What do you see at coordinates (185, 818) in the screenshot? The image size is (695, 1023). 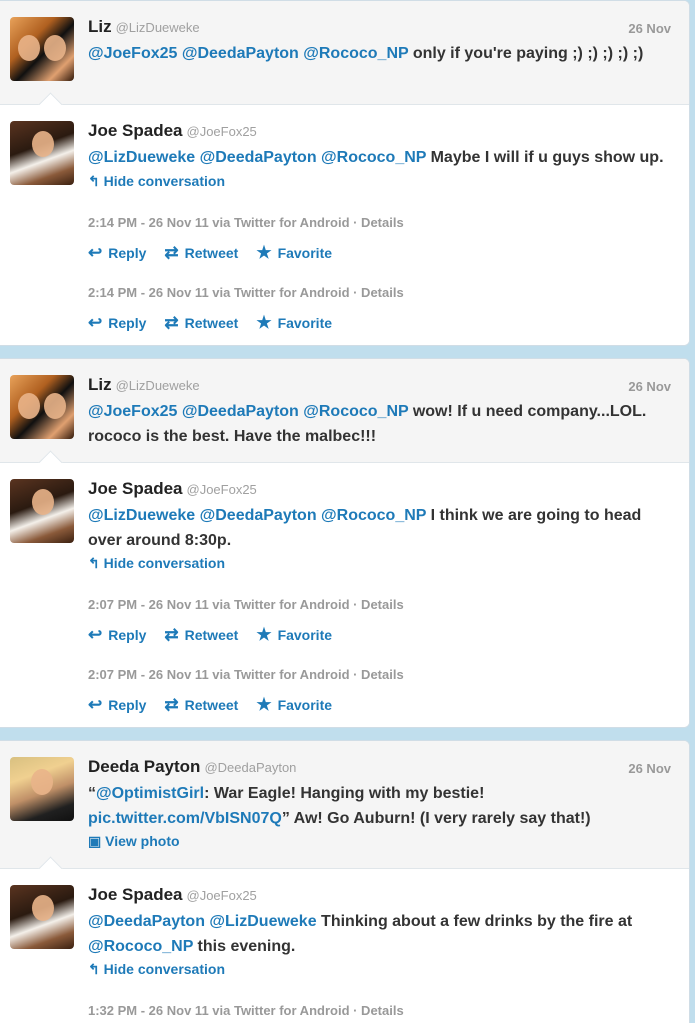 I see `photo-url-link: pic.twitter.com/VbISN07Q` at bounding box center [185, 818].